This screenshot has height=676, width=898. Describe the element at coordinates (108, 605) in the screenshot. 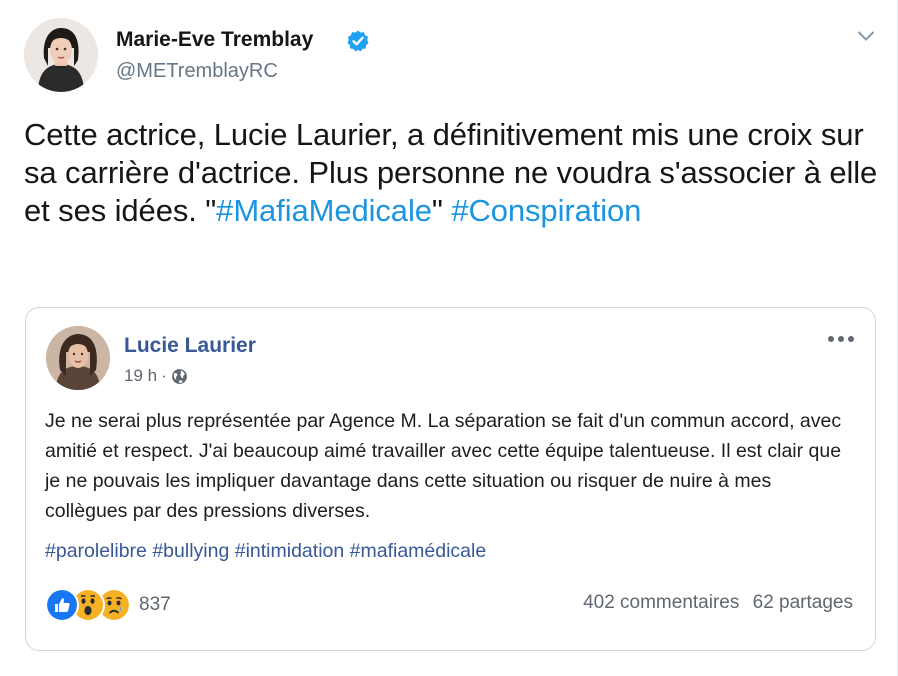

I see `reactions-summary: 837` at that location.